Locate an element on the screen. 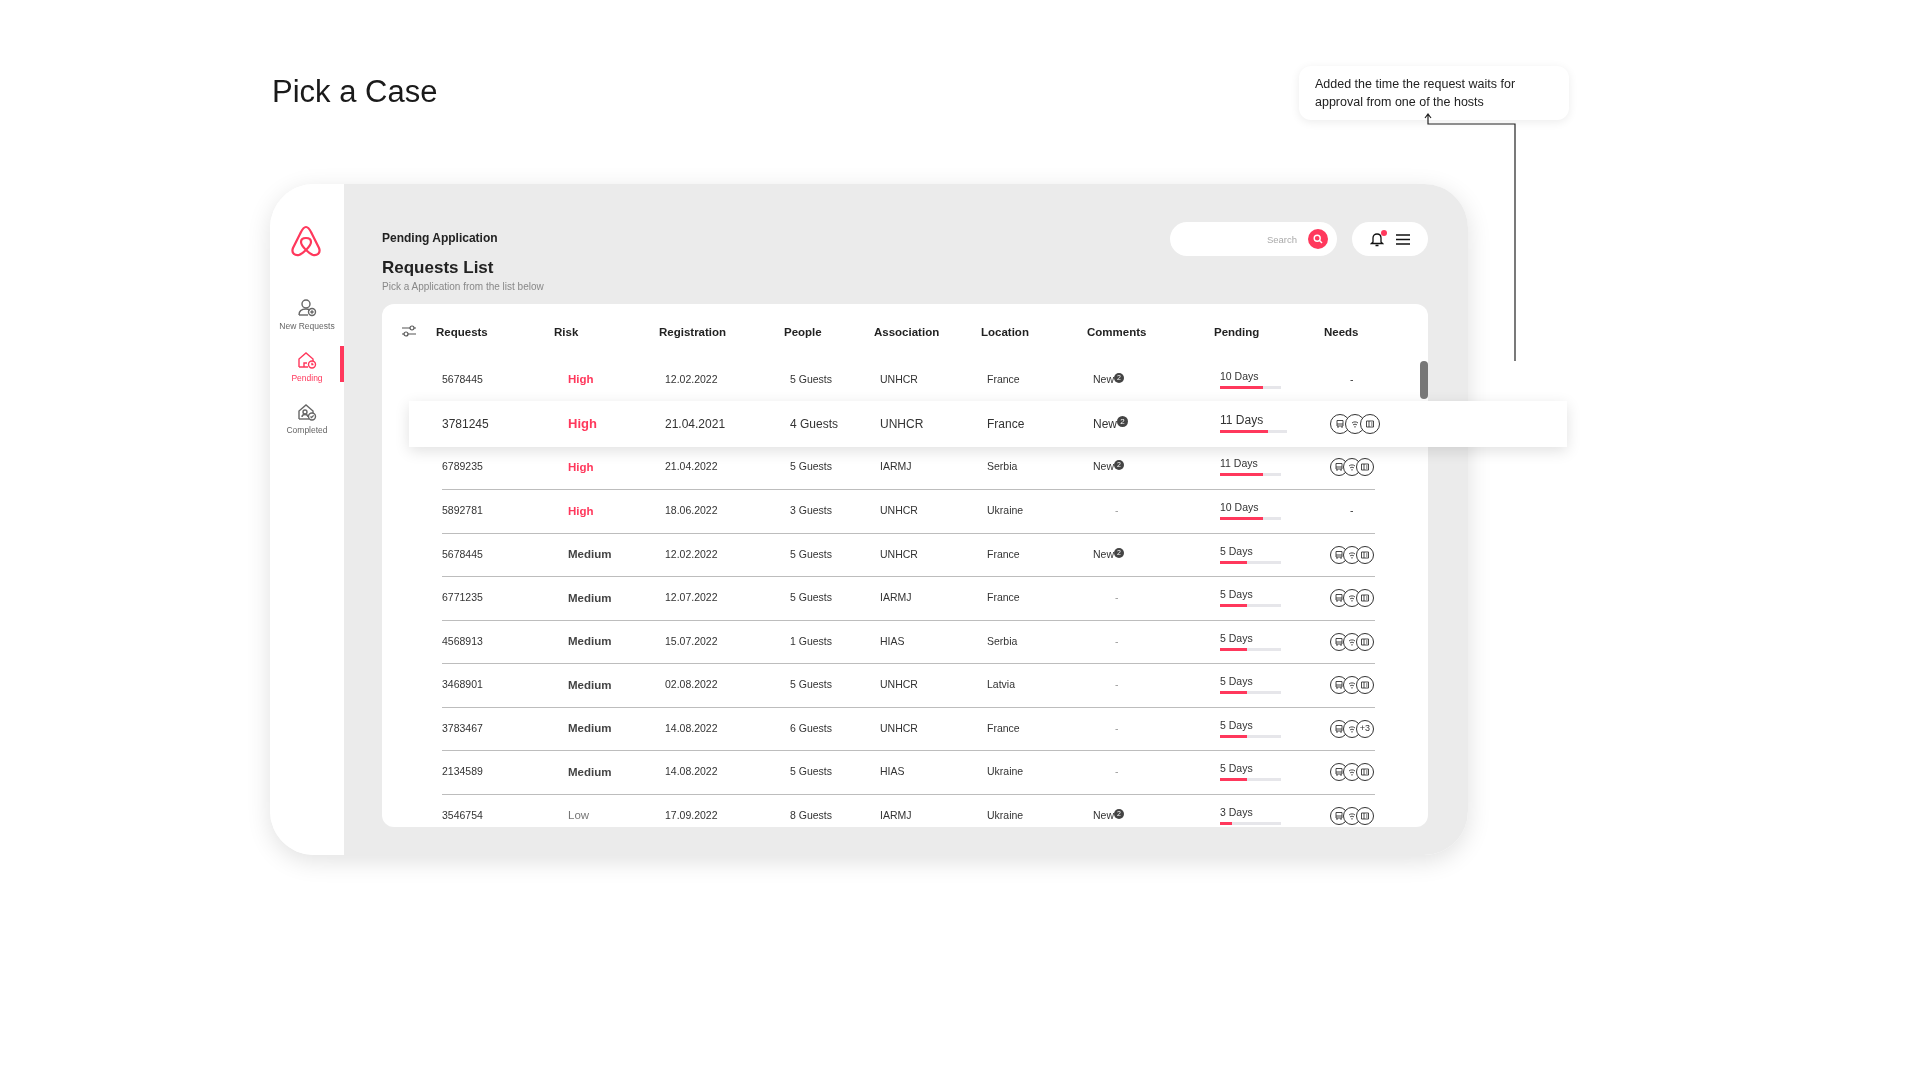  nav-item: Completed is located at coordinates (307, 419).